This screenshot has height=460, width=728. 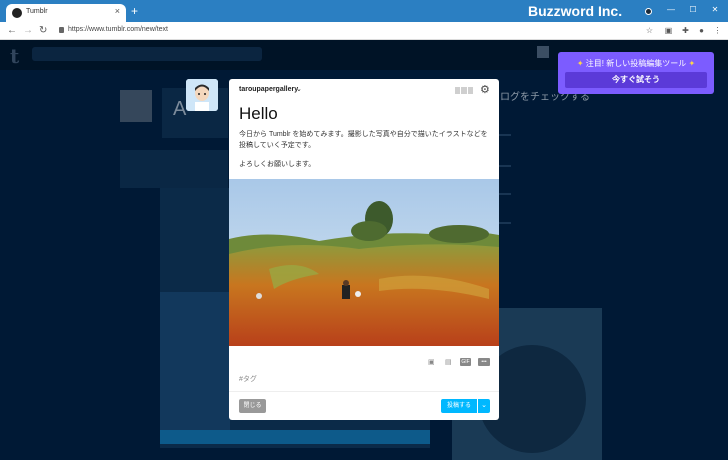 What do you see at coordinates (648, 11) in the screenshot?
I see `profile-dot-icon` at bounding box center [648, 11].